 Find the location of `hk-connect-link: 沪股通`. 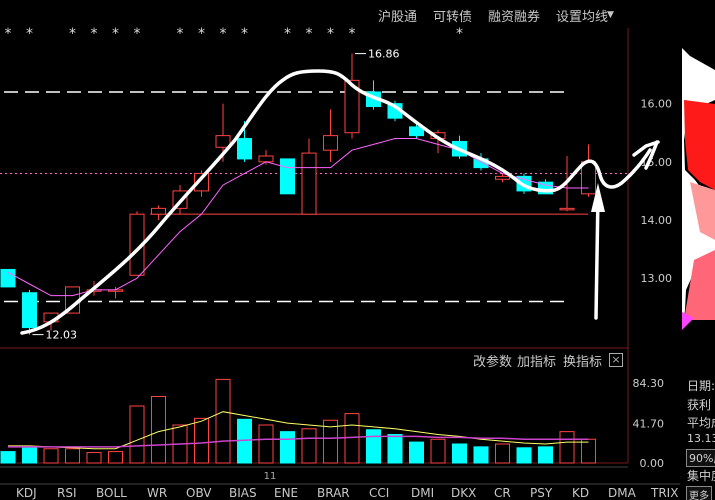

hk-connect-link: 沪股通 is located at coordinates (397, 15).